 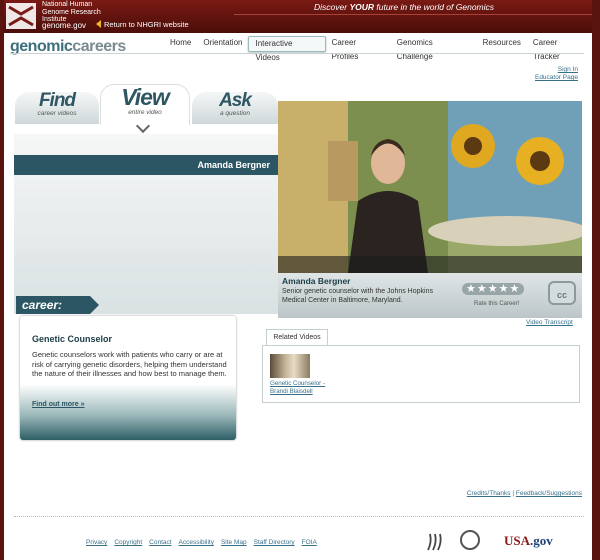 I want to click on person-name-bar: Amanda Bergner, so click(x=151, y=165).